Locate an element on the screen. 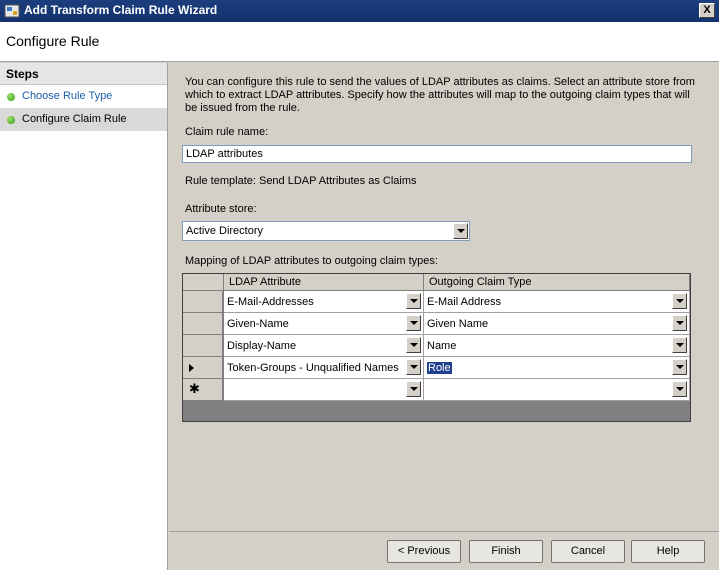 This screenshot has width=719, height=570. claim-type-value: E-Mail Address is located at coordinates (464, 302).